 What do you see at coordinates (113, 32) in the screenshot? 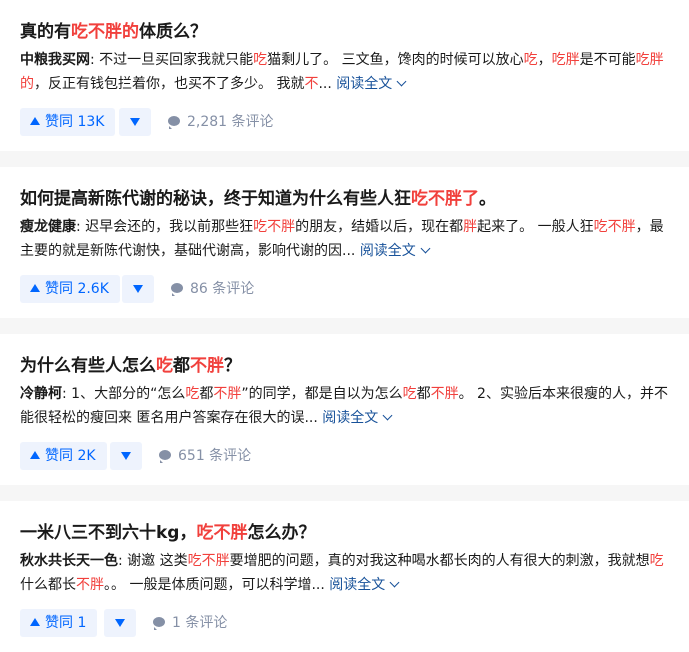
I see `question-title: 真的有吃不胖的体质么？` at bounding box center [113, 32].